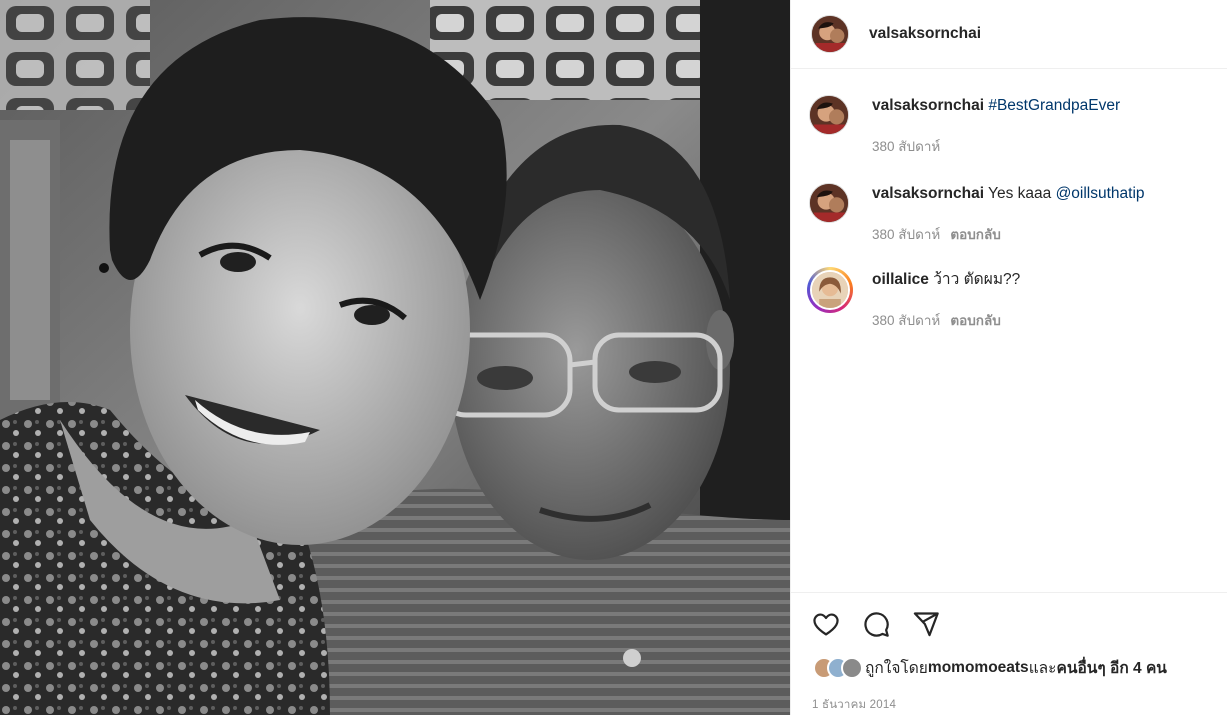 The width and height of the screenshot is (1227, 715). What do you see at coordinates (1009, 34) in the screenshot?
I see `post-header: valsaksornchai` at bounding box center [1009, 34].